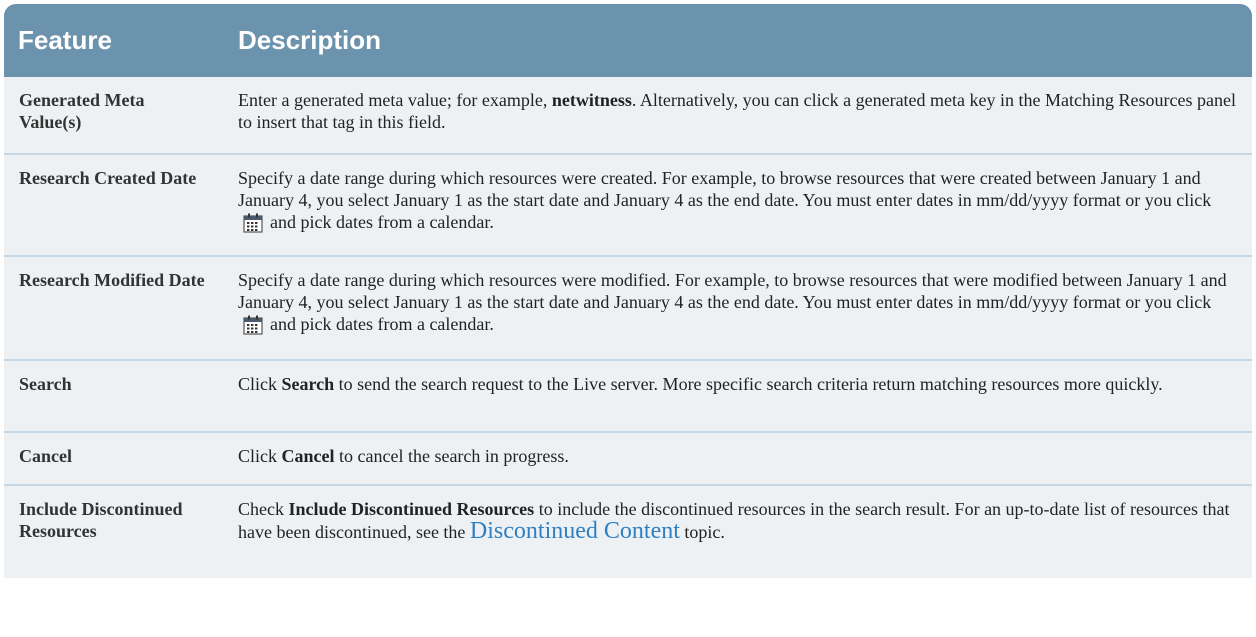  I want to click on feature-name: Research Modified Date, so click(114, 308).